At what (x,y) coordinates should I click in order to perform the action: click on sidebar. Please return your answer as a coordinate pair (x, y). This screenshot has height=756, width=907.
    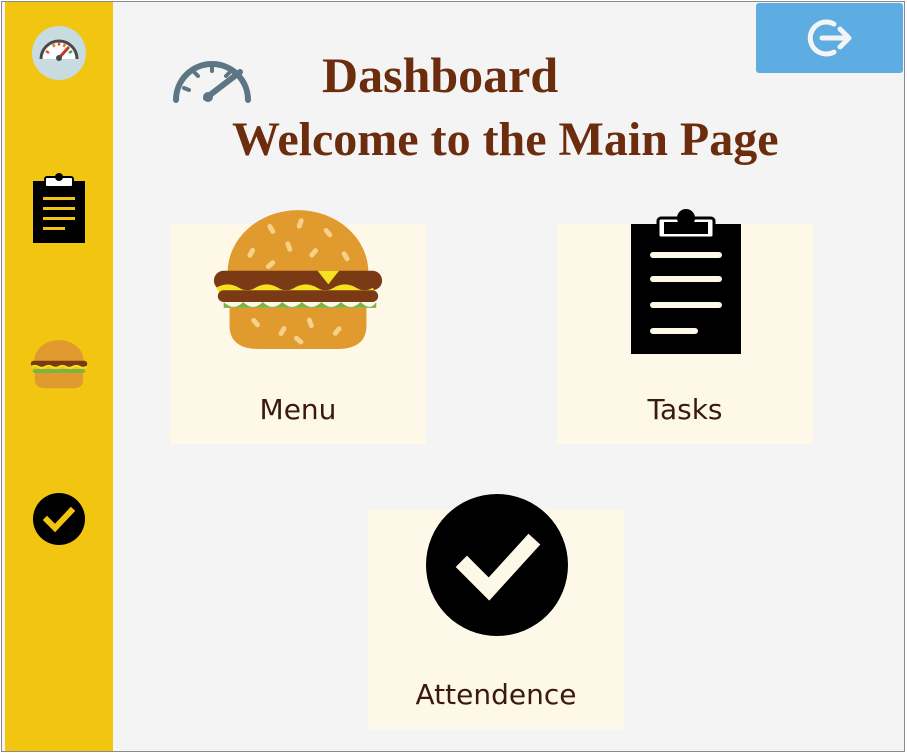
    Looking at the image, I should click on (59, 376).